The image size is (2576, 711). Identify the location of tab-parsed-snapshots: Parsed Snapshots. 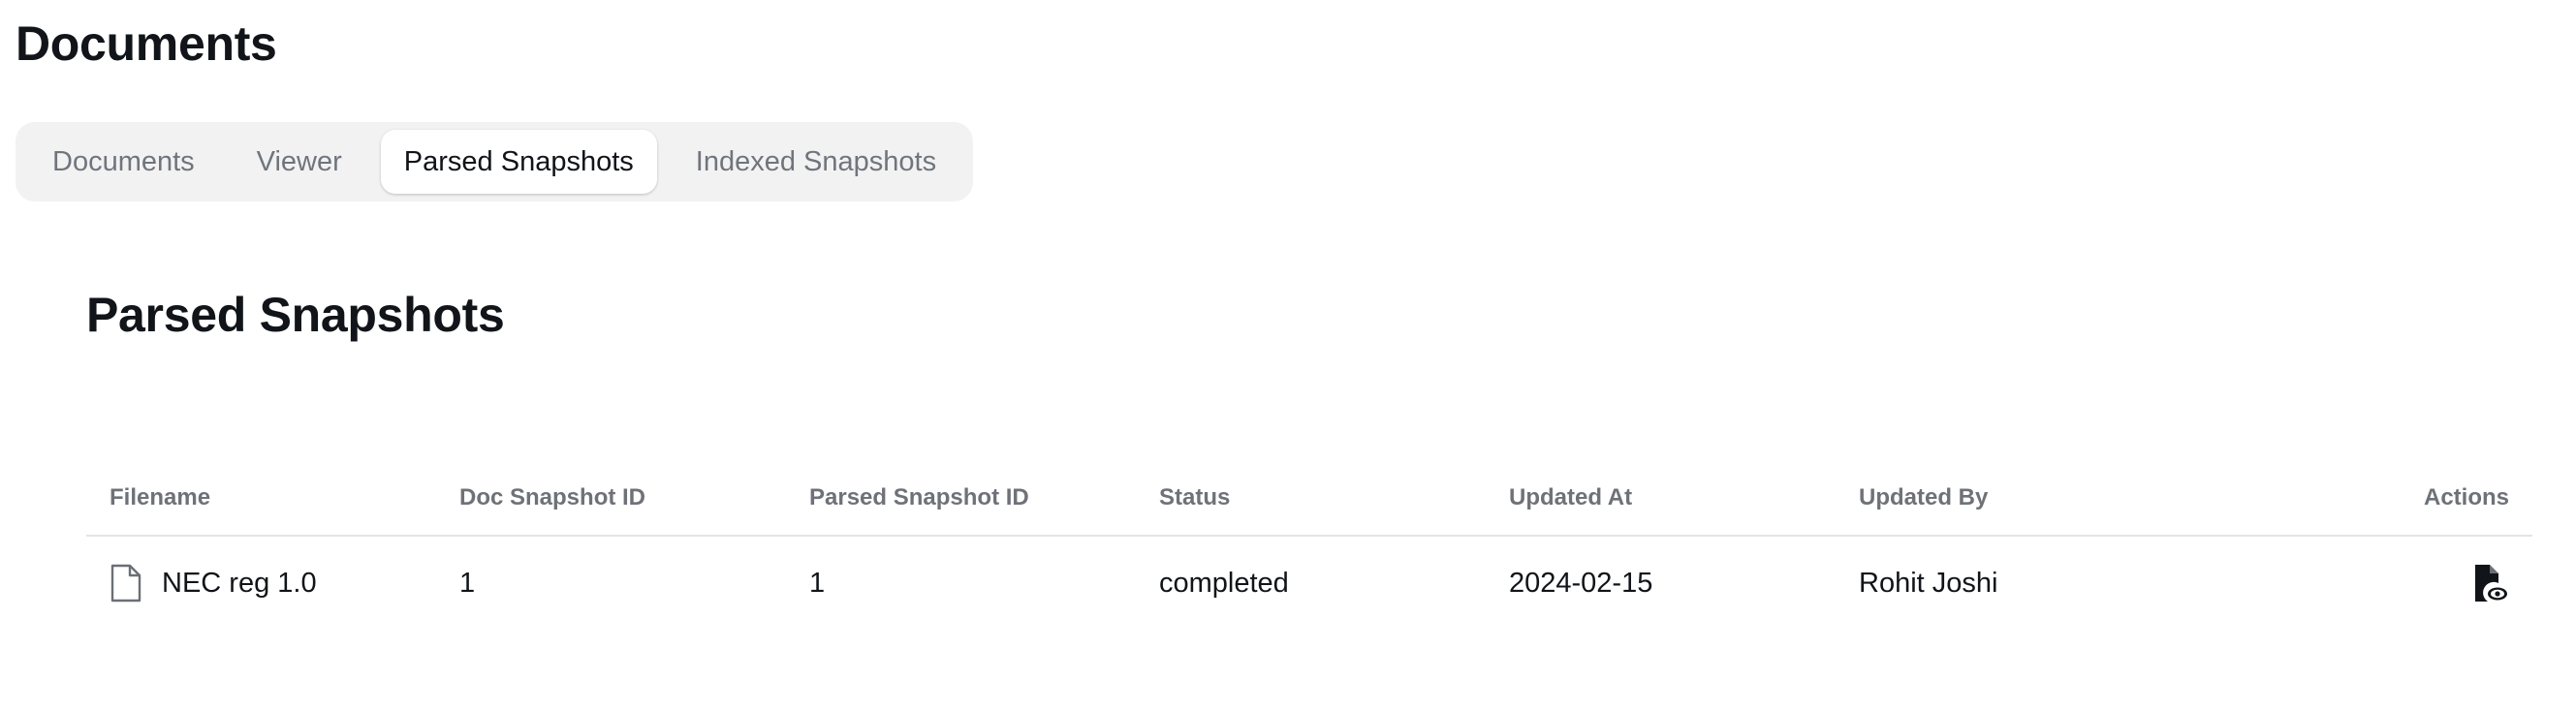
(518, 162).